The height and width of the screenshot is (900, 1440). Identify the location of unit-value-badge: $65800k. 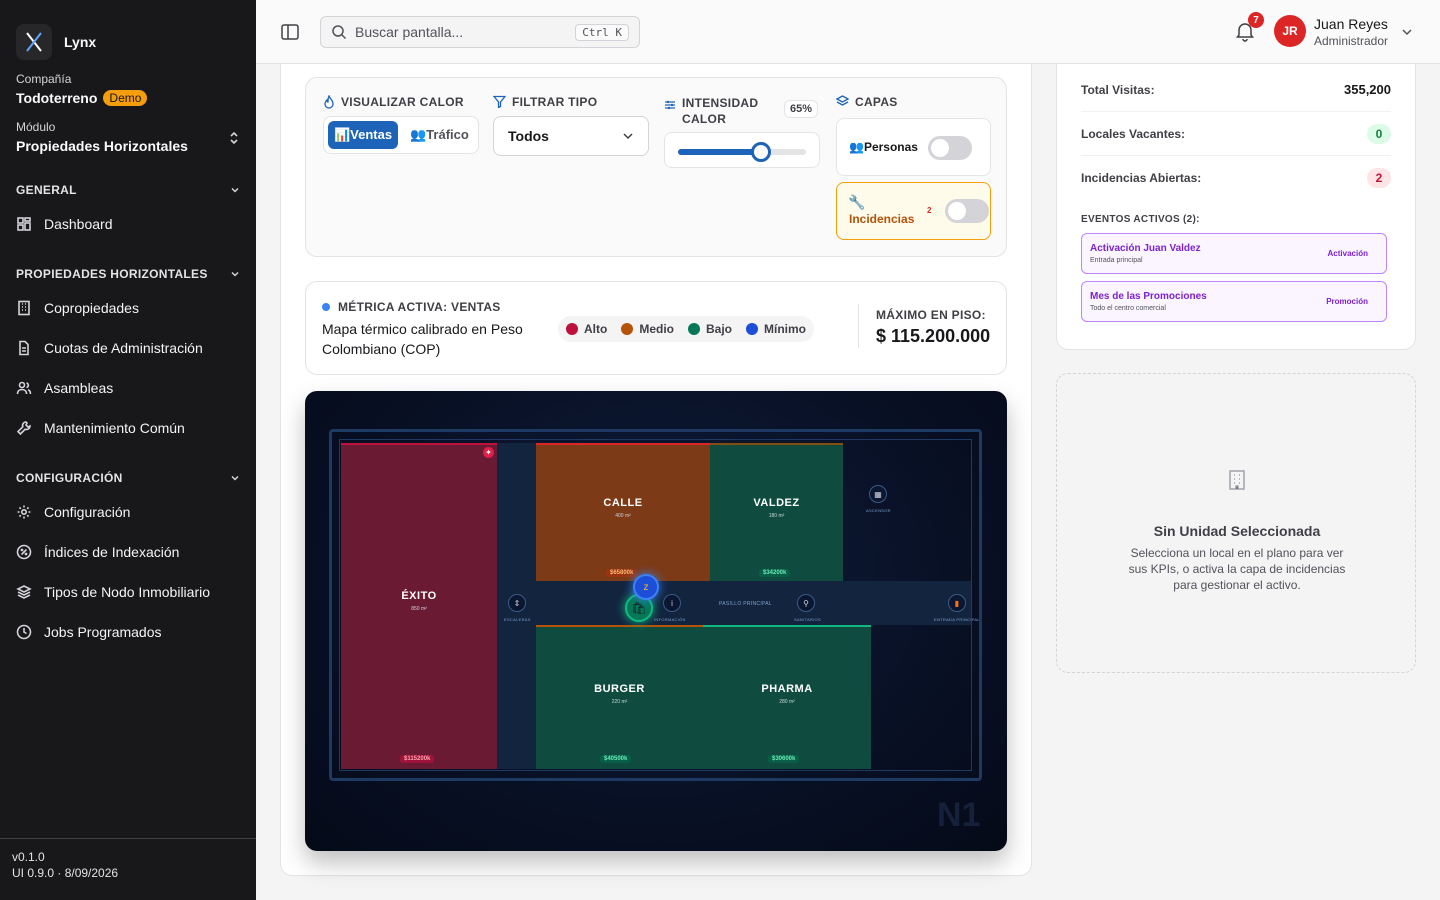
(622, 573).